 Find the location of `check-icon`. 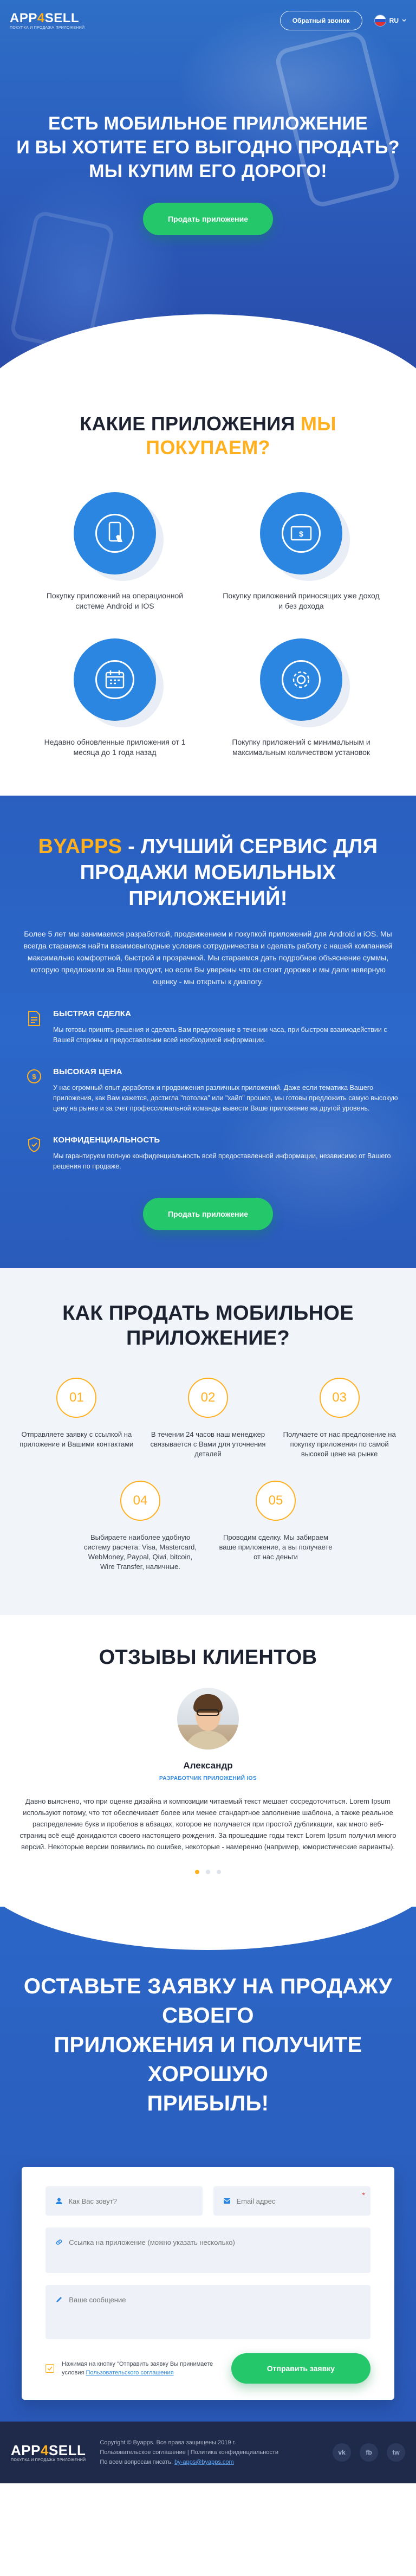

check-icon is located at coordinates (50, 2368).